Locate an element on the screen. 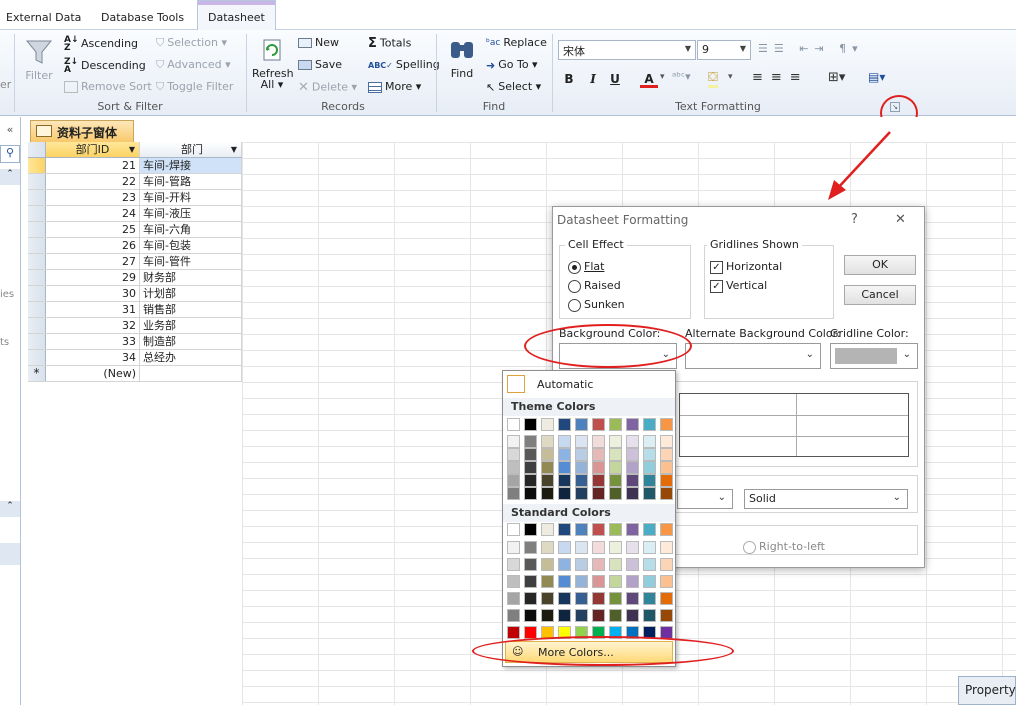 This screenshot has height=705, width=1016. automatic-label: Automatic is located at coordinates (565, 384).